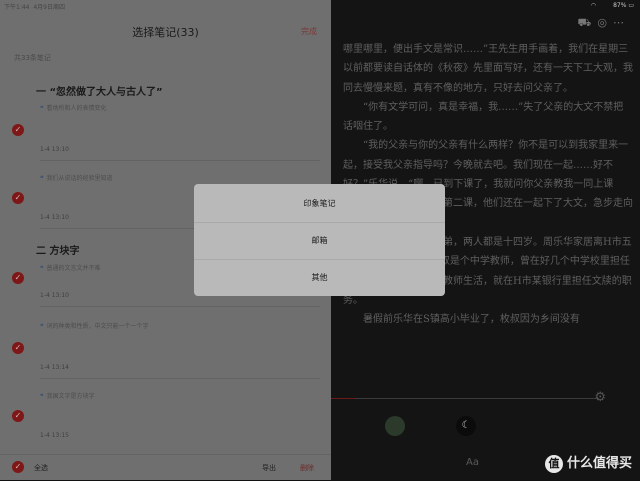 The image size is (640, 481). I want to click on theme-green-button, so click(395, 426).